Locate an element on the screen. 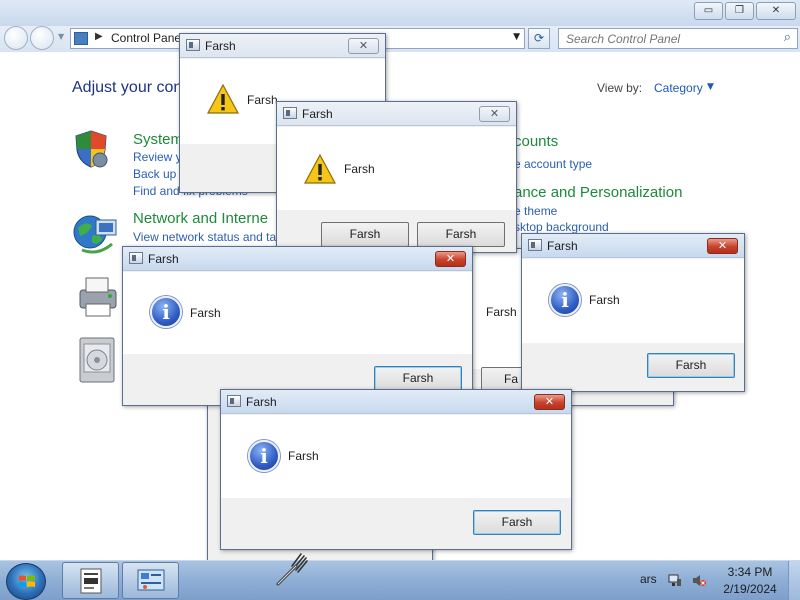  dialog-1-titlebar: Farsh ✕ is located at coordinates (282, 46).